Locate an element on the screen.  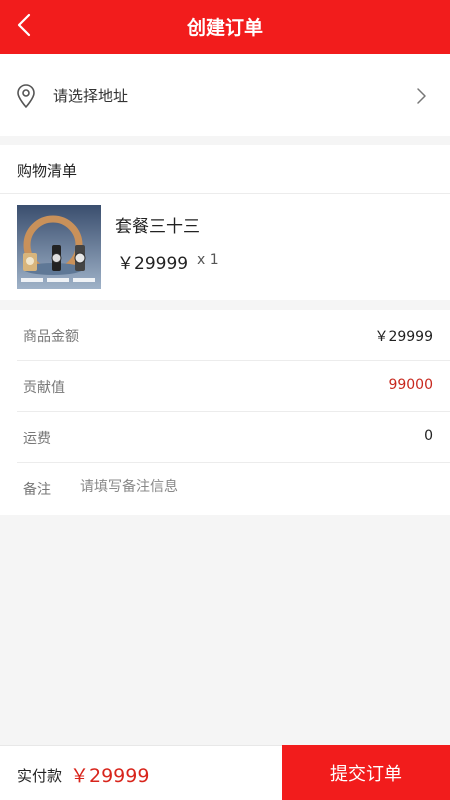
address-placeholder: 请选择地址 is located at coordinates (91, 96).